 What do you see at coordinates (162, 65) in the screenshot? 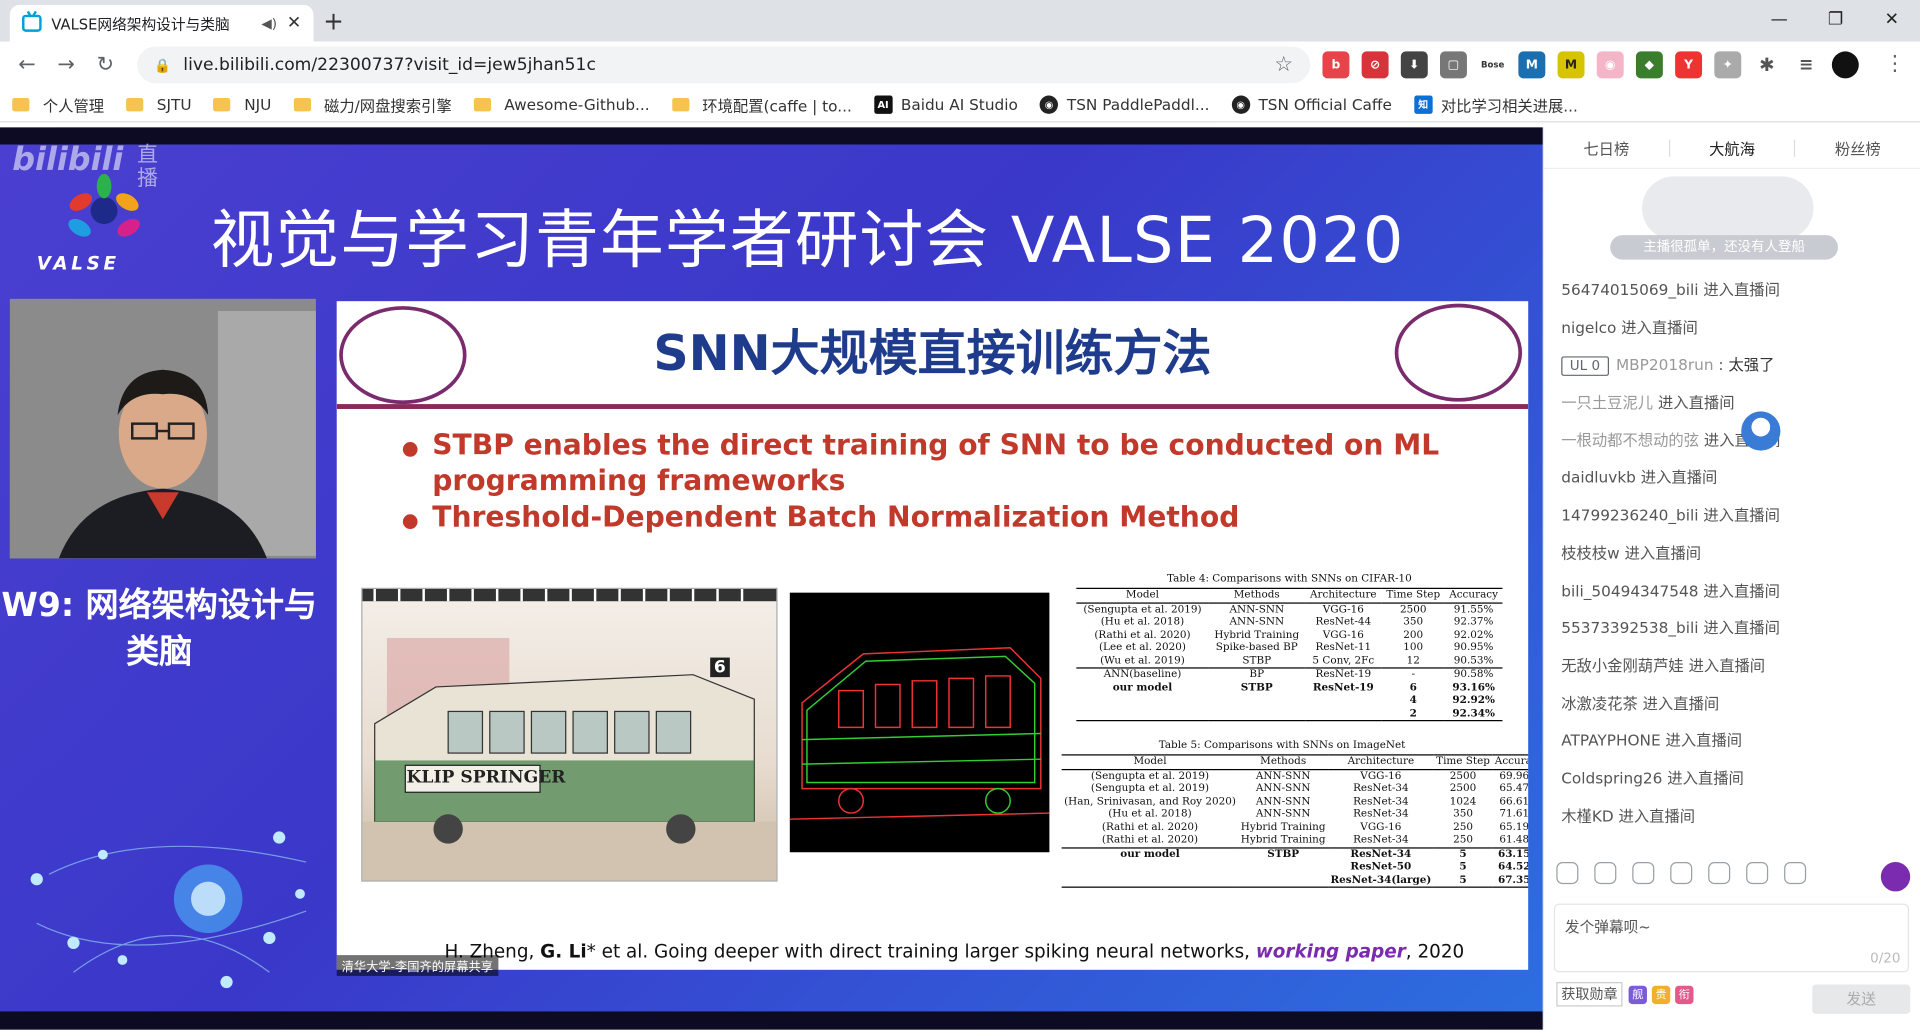
I see `lock-icon: 🔒` at bounding box center [162, 65].